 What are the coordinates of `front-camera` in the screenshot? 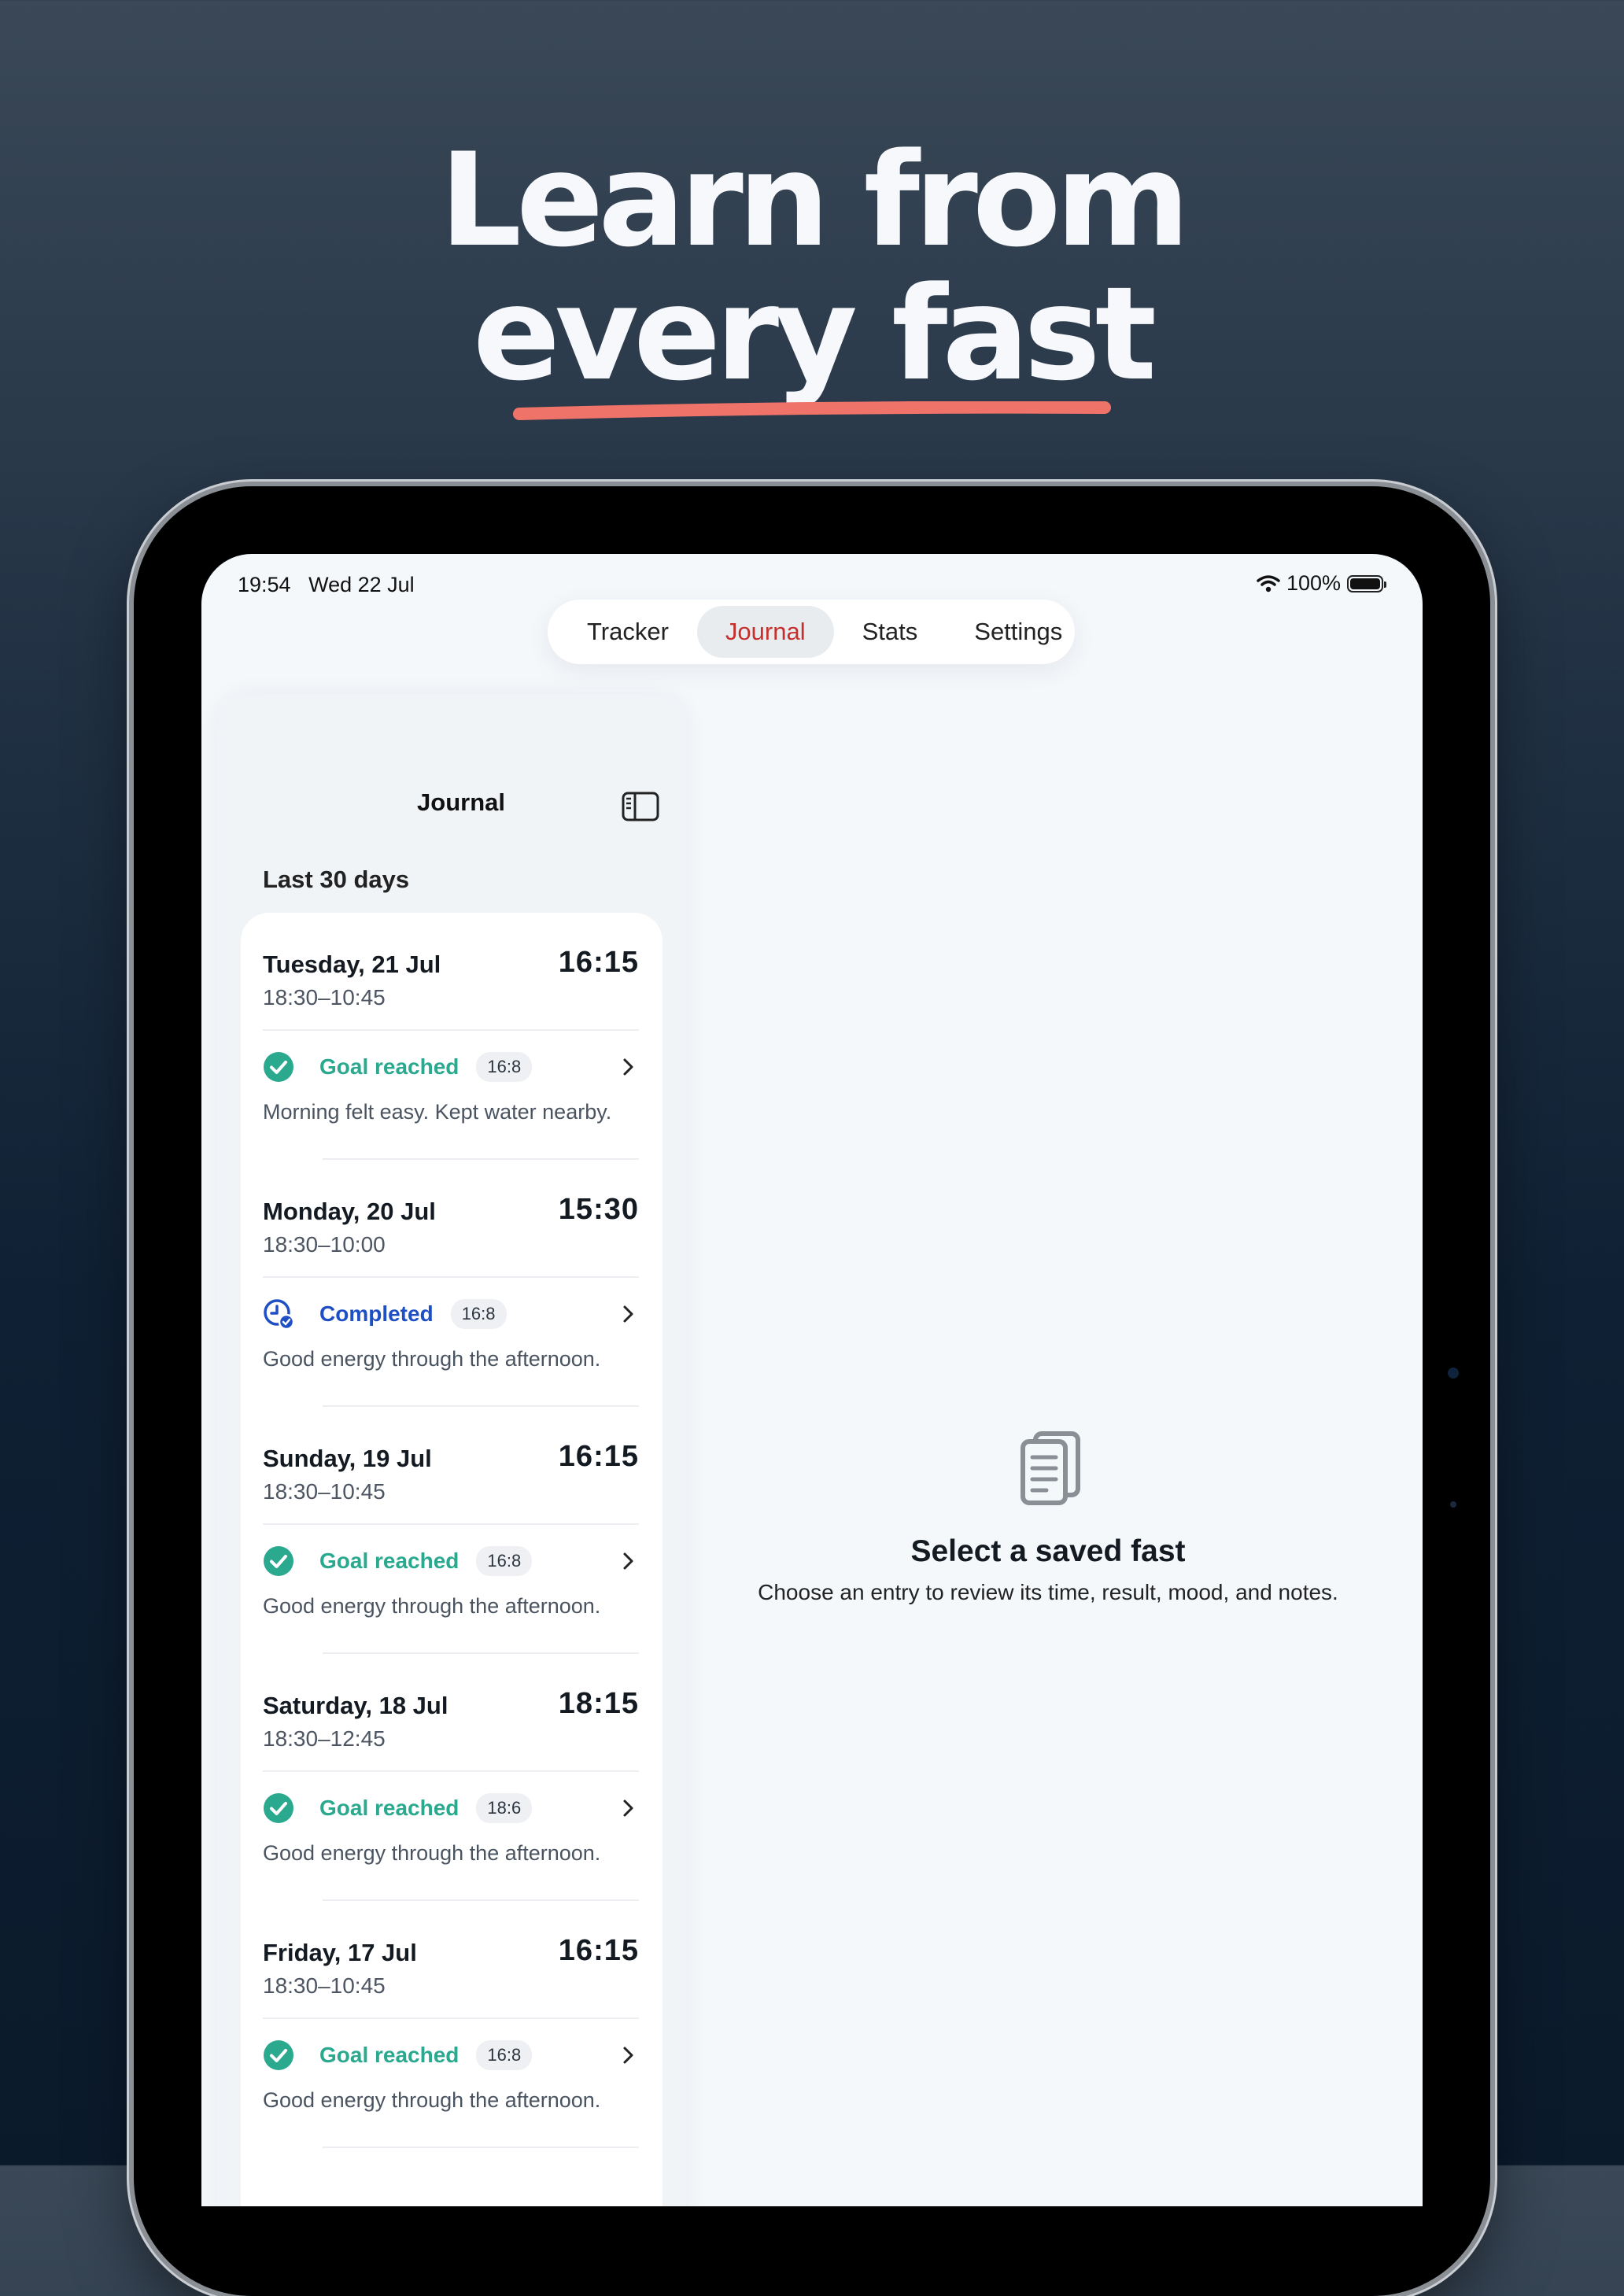 It's located at (1453, 1373).